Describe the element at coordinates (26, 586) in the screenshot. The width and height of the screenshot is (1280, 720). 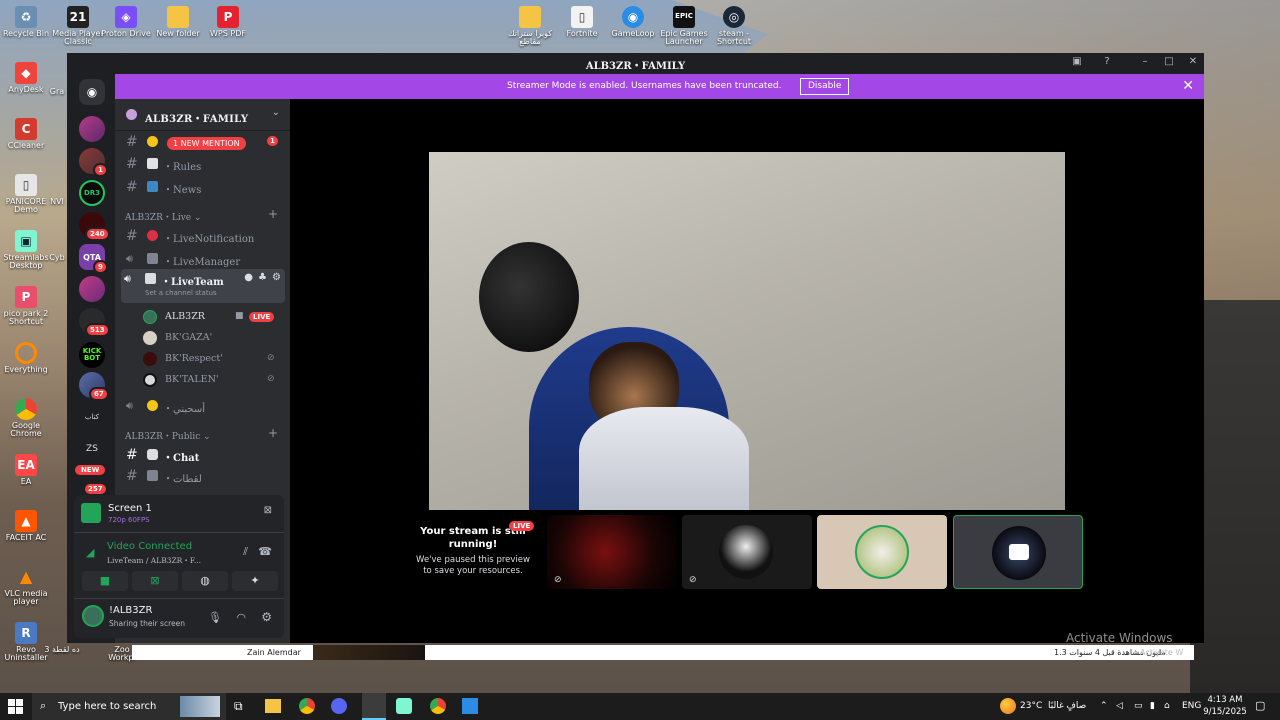
I see `desktop-icon-vlc: ▲ VLC media player` at that location.